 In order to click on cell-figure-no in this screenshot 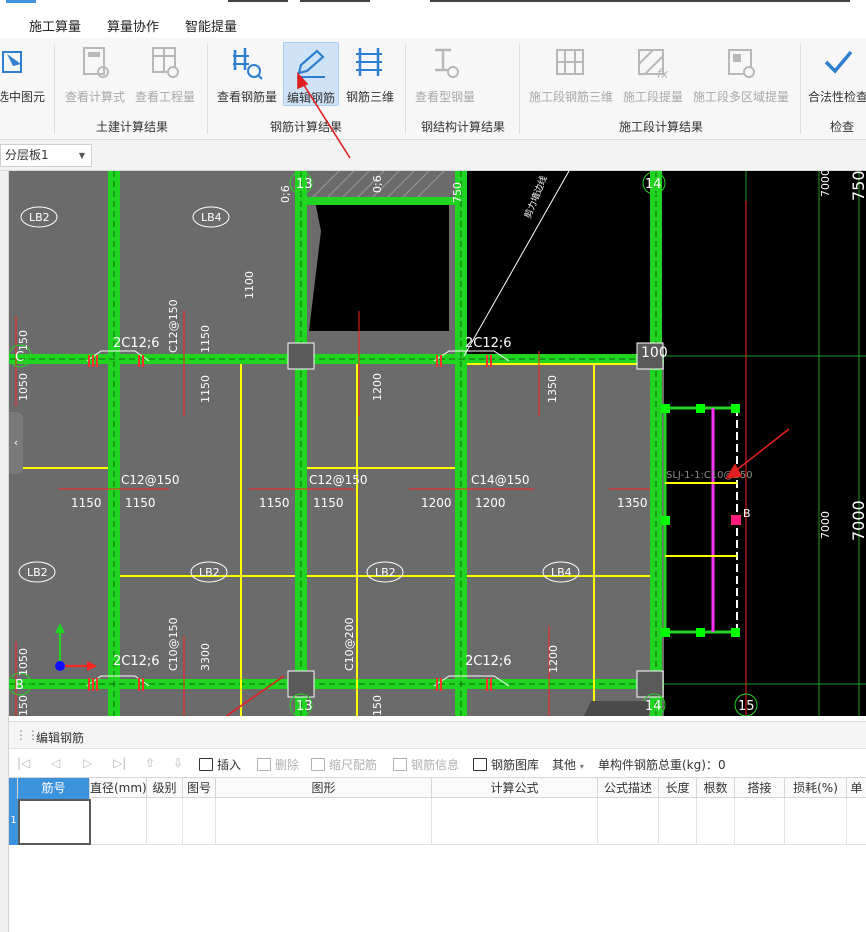, I will do `click(199, 822)`.